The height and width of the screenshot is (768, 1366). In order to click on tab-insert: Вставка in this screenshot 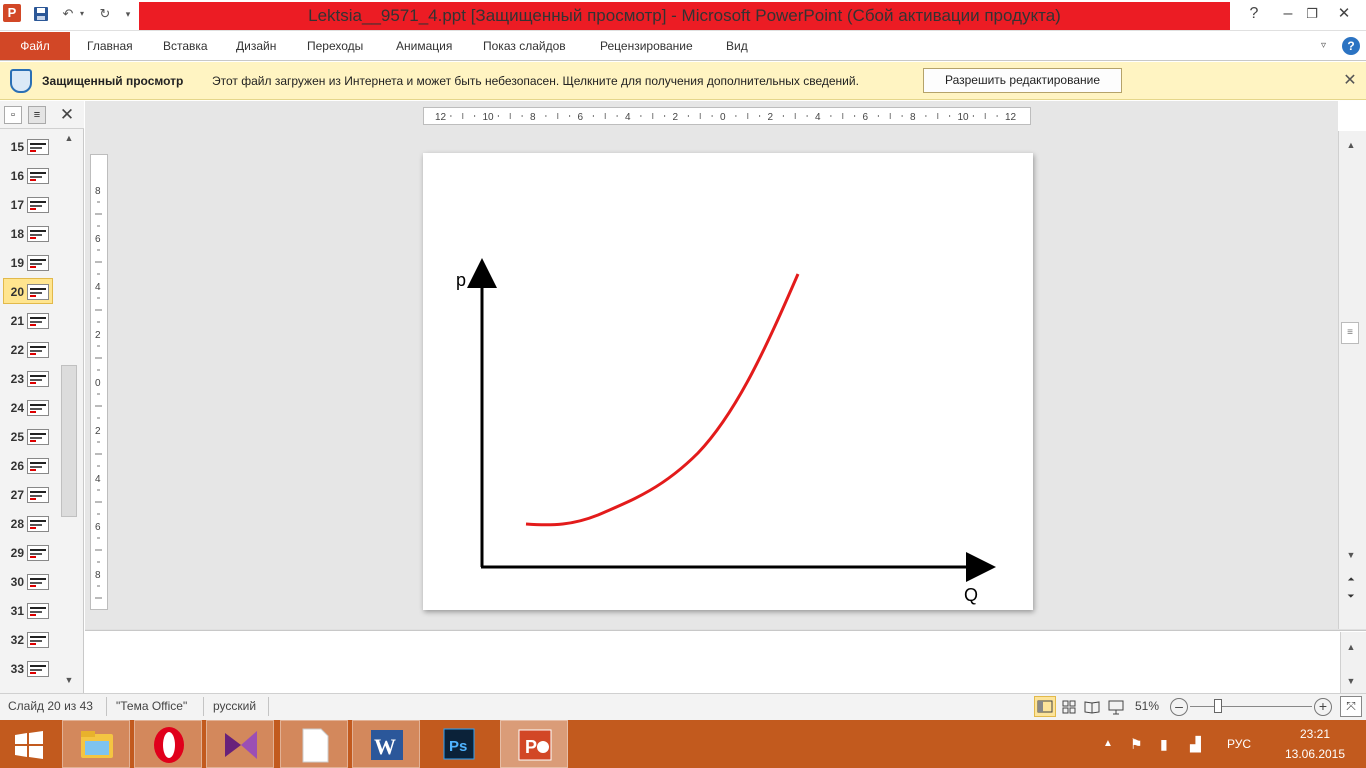, I will do `click(185, 46)`.